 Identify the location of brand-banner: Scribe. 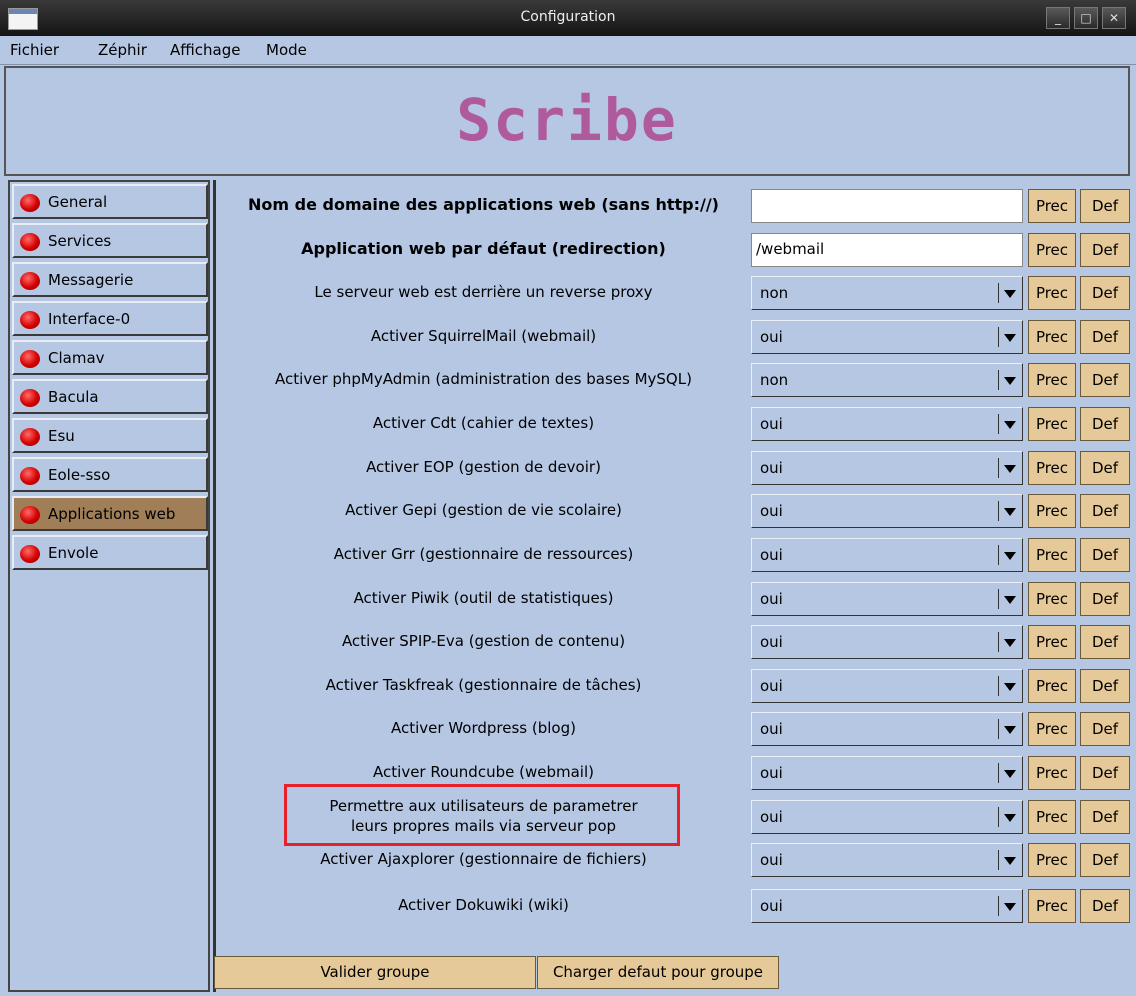
(567, 121).